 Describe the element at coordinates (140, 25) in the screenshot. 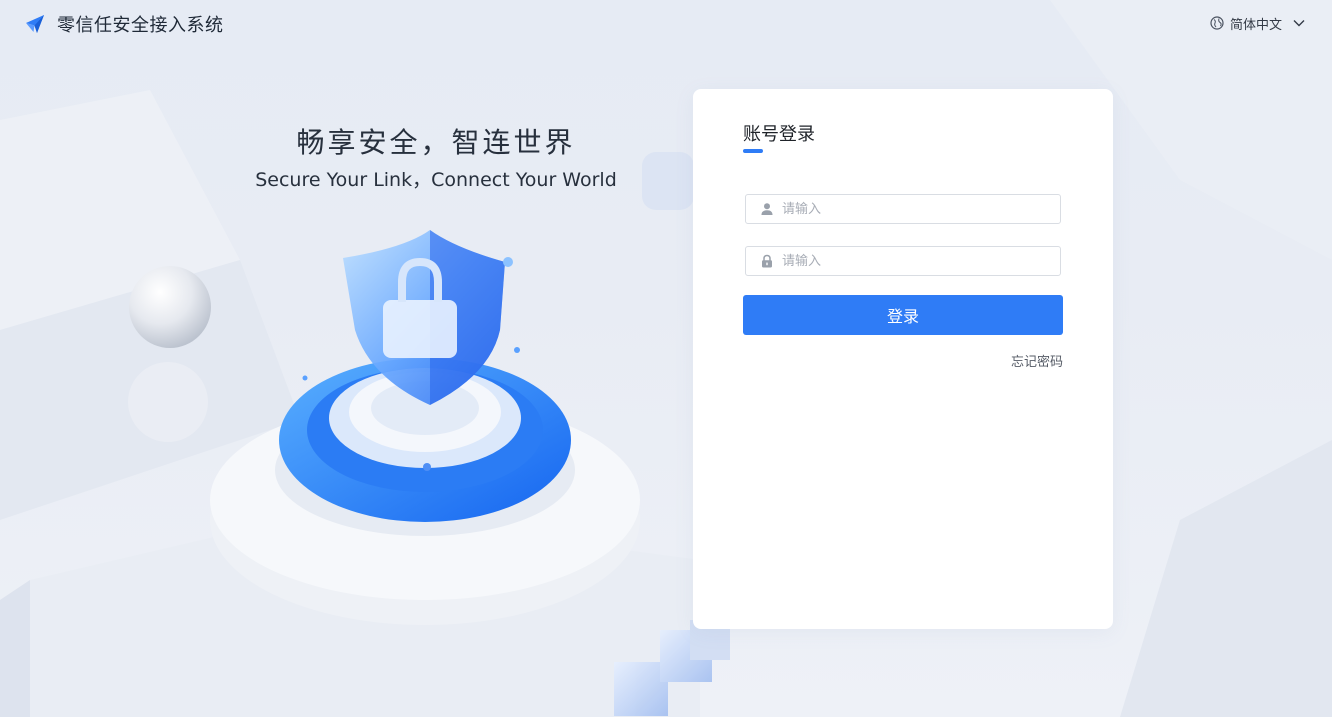

I see `app-title: 零信任安全接入系统` at that location.